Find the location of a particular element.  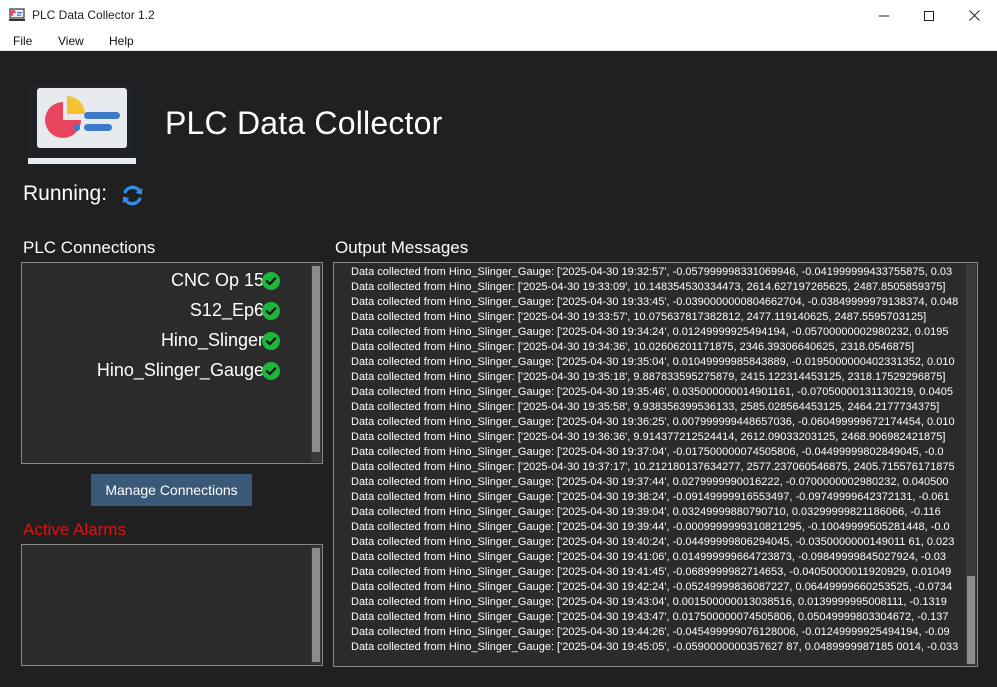

manage-connections-button: Manage Connections is located at coordinates (171, 490).